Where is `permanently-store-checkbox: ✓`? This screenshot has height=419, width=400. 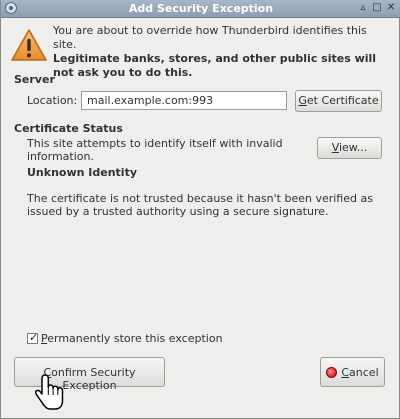 permanently-store-checkbox: ✓ is located at coordinates (33, 337).